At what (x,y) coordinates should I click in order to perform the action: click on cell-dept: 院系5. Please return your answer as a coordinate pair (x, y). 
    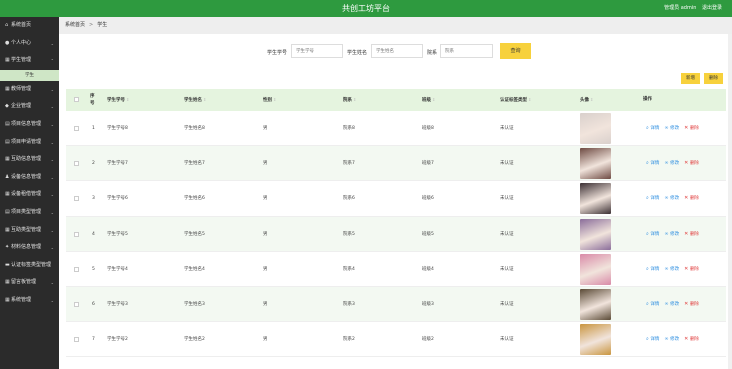
    Looking at the image, I should click on (349, 234).